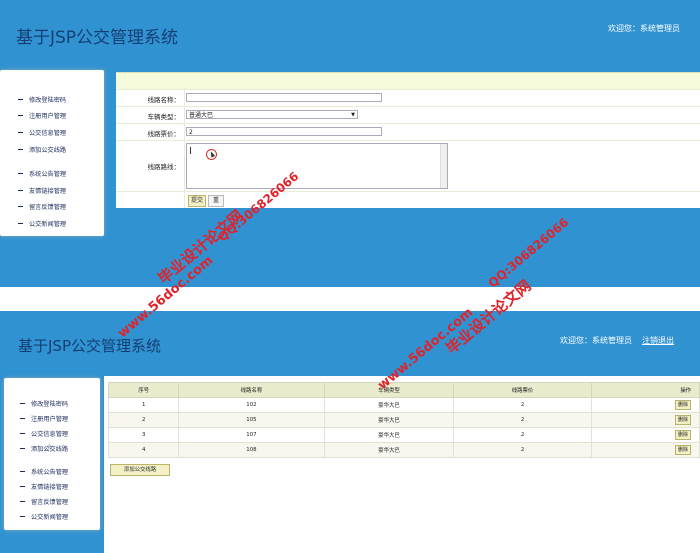 Image resolution: width=700 pixels, height=553 pixels. Describe the element at coordinates (49, 448) in the screenshot. I see `hand-cursor-icon: ☝` at that location.